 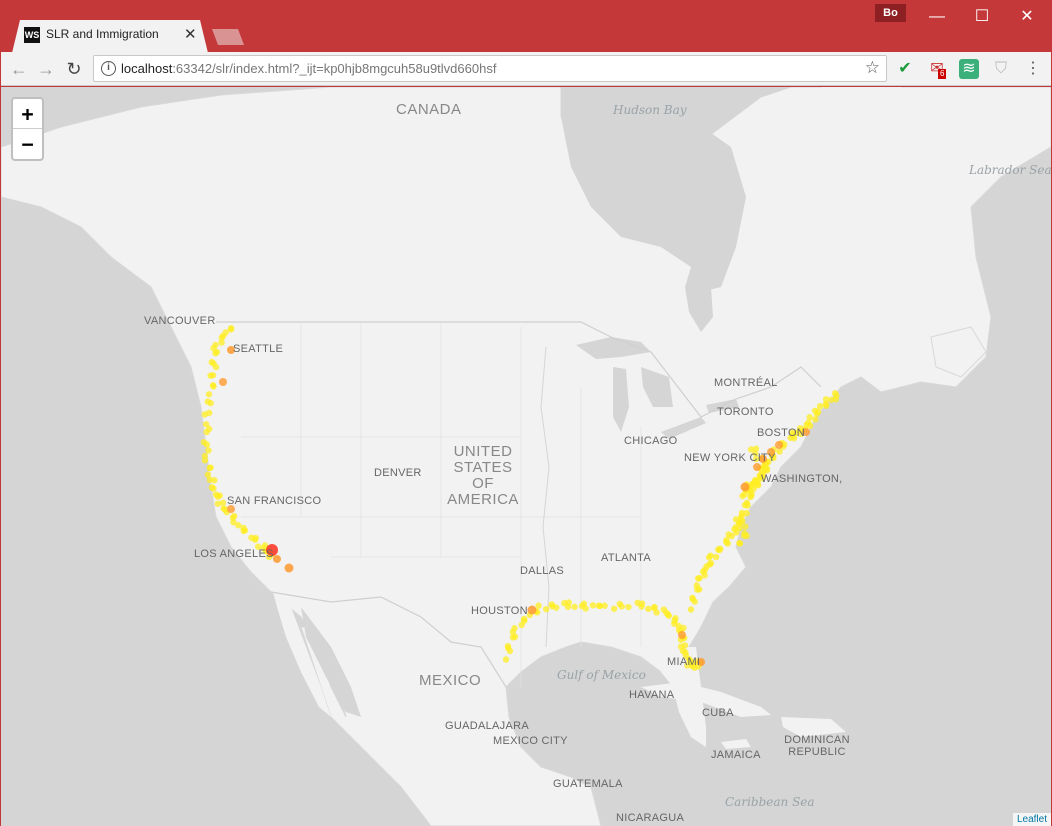 What do you see at coordinates (1031, 819) in the screenshot?
I see `leaflet-attribution-link: Leaflet` at bounding box center [1031, 819].